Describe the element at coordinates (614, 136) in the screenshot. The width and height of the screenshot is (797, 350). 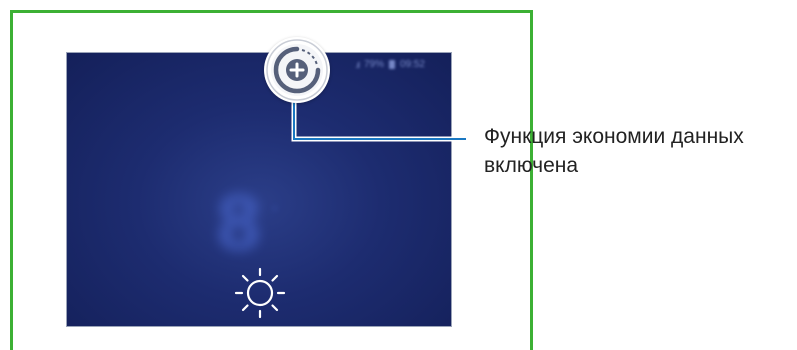
I see `callout-label-line1: Функция экономии данных` at that location.